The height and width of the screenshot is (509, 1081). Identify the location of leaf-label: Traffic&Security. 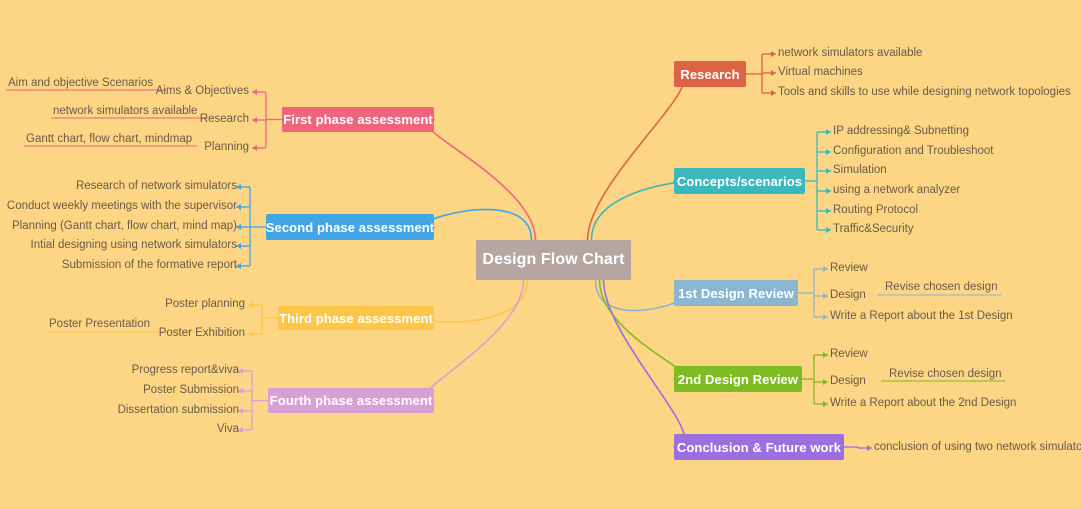
(873, 229).